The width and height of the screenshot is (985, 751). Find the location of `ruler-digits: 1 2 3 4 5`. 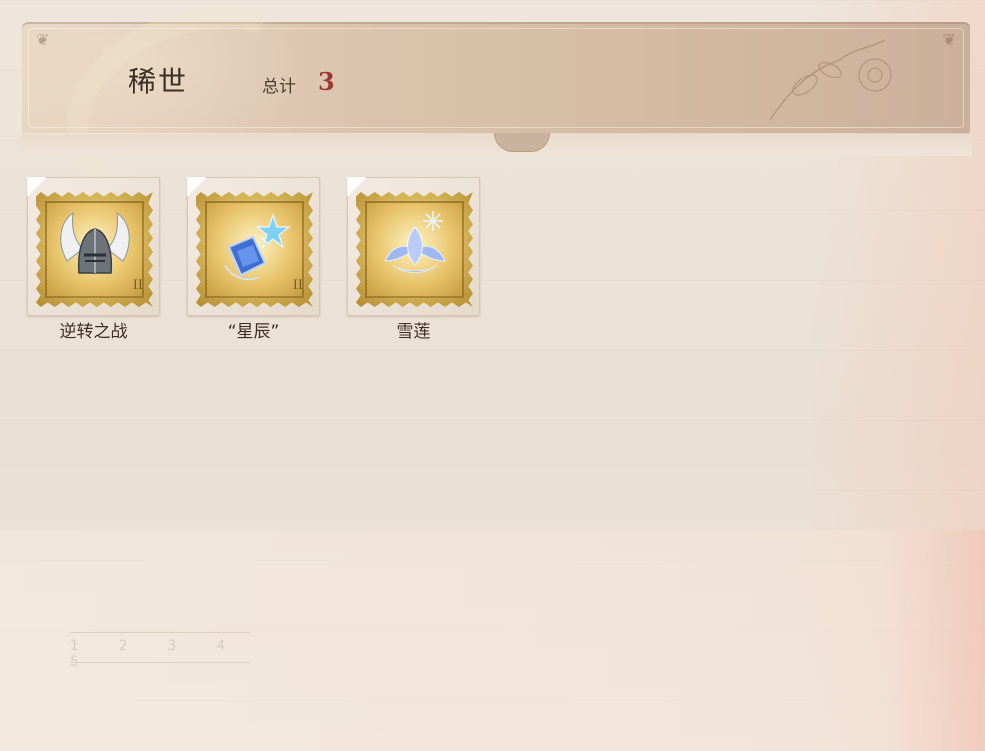

ruler-digits: 1 2 3 4 5 is located at coordinates (156, 654).